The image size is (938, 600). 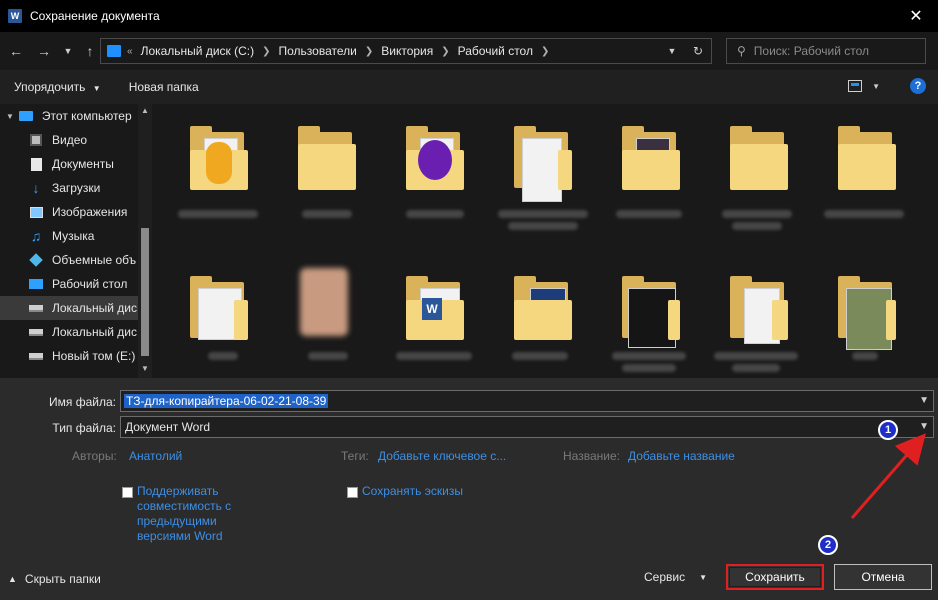 I want to click on toolbar-right: ▼ ?, so click(x=887, y=86).